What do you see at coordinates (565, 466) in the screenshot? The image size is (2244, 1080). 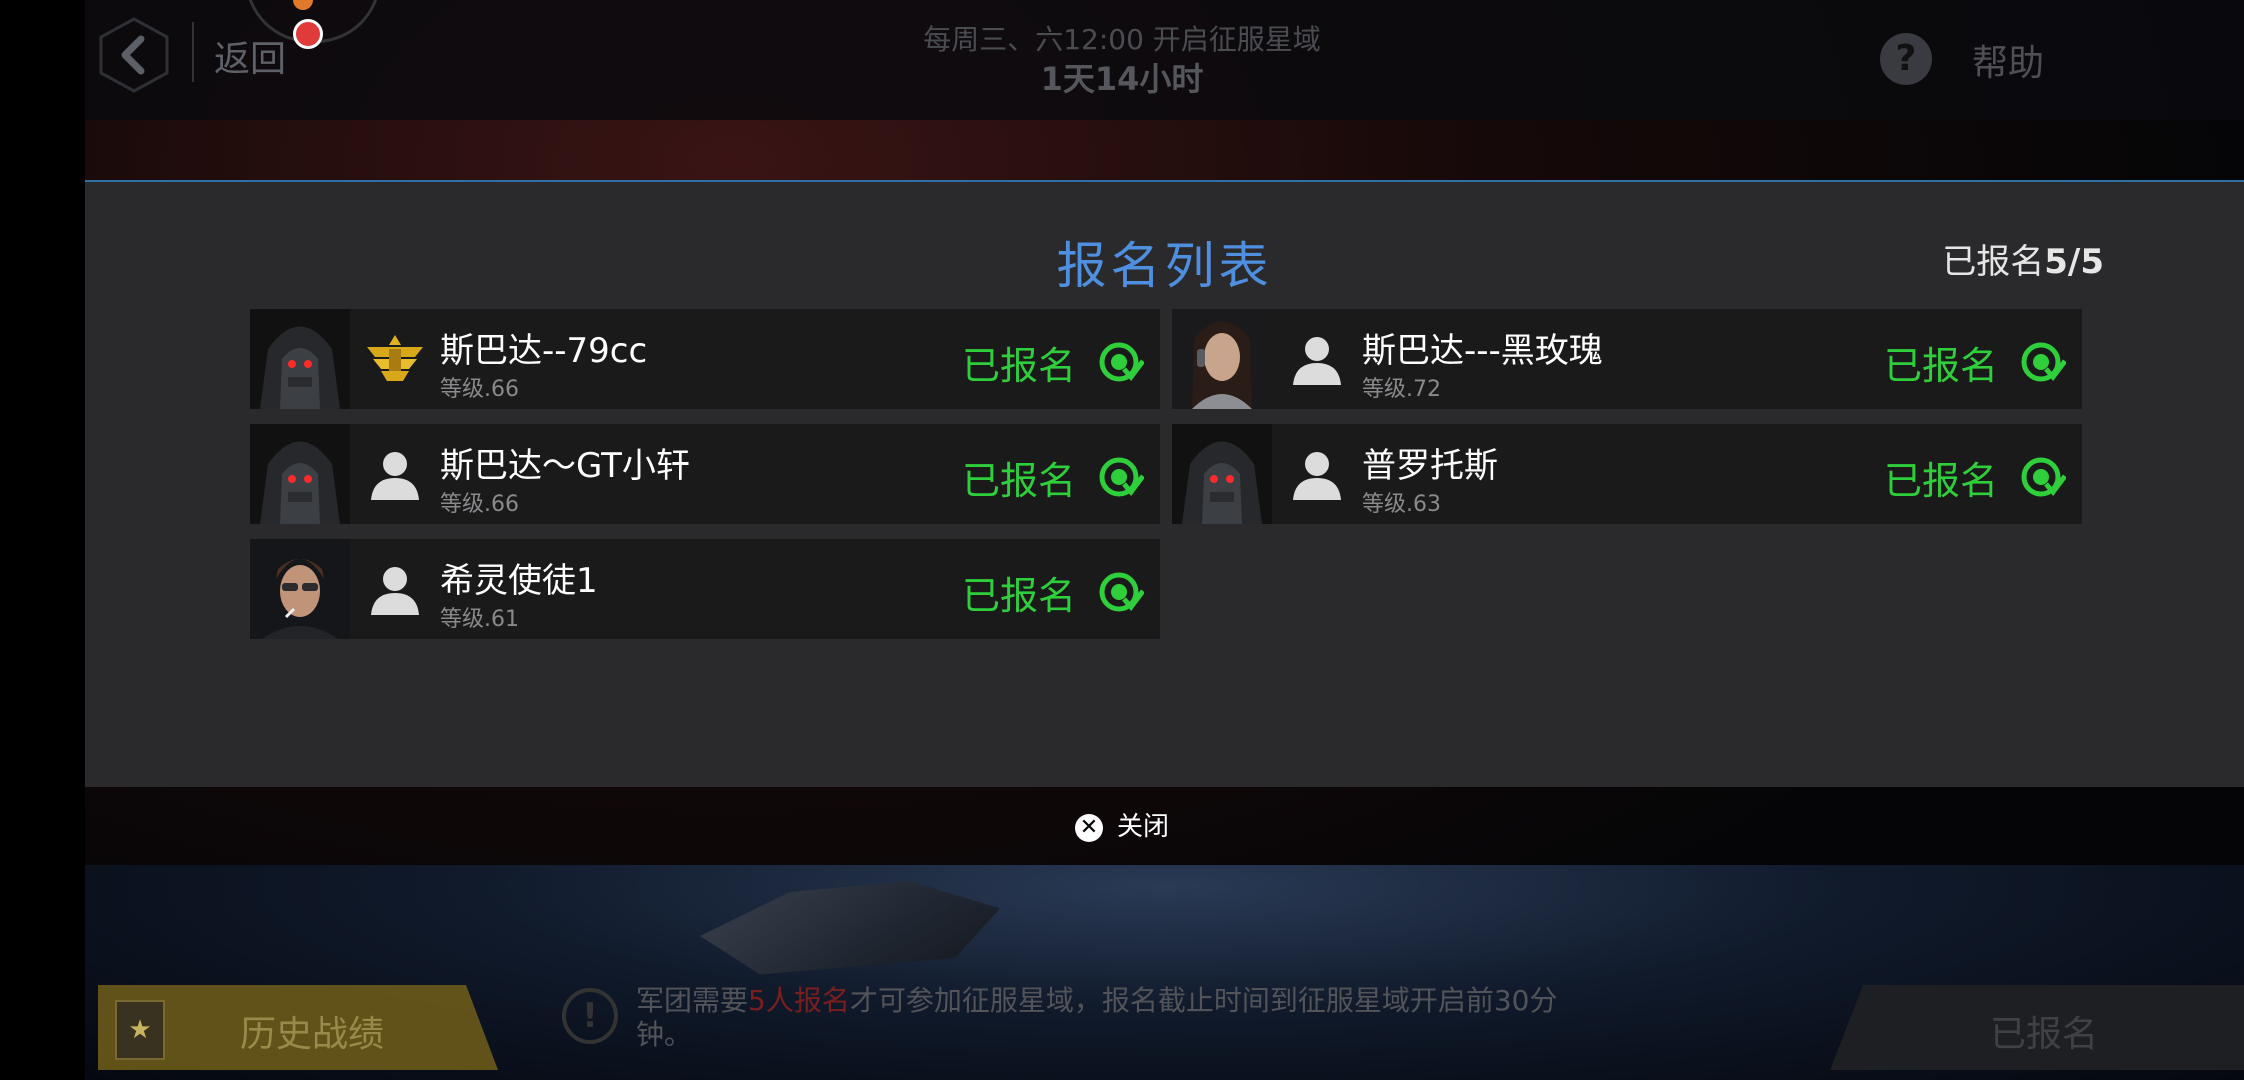 I see `player-name: 斯巴达～GT小轩` at bounding box center [565, 466].